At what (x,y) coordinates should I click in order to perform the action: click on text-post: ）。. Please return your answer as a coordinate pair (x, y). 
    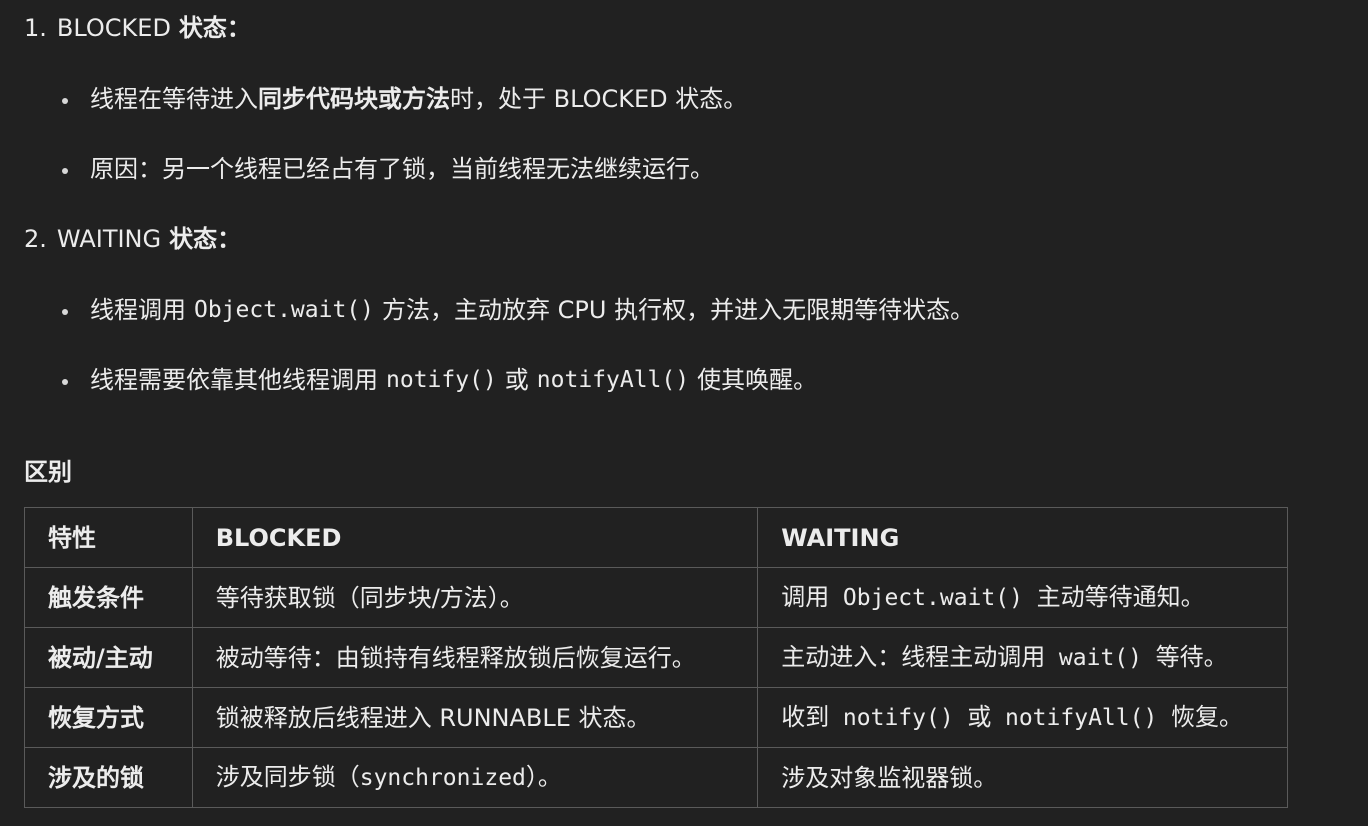
    Looking at the image, I should click on (543, 777).